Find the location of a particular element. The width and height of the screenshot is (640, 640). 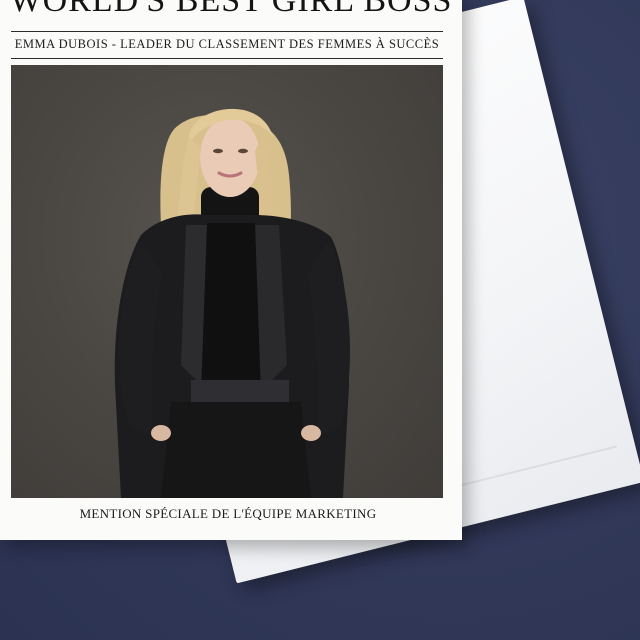

trousers is located at coordinates (236, 450).